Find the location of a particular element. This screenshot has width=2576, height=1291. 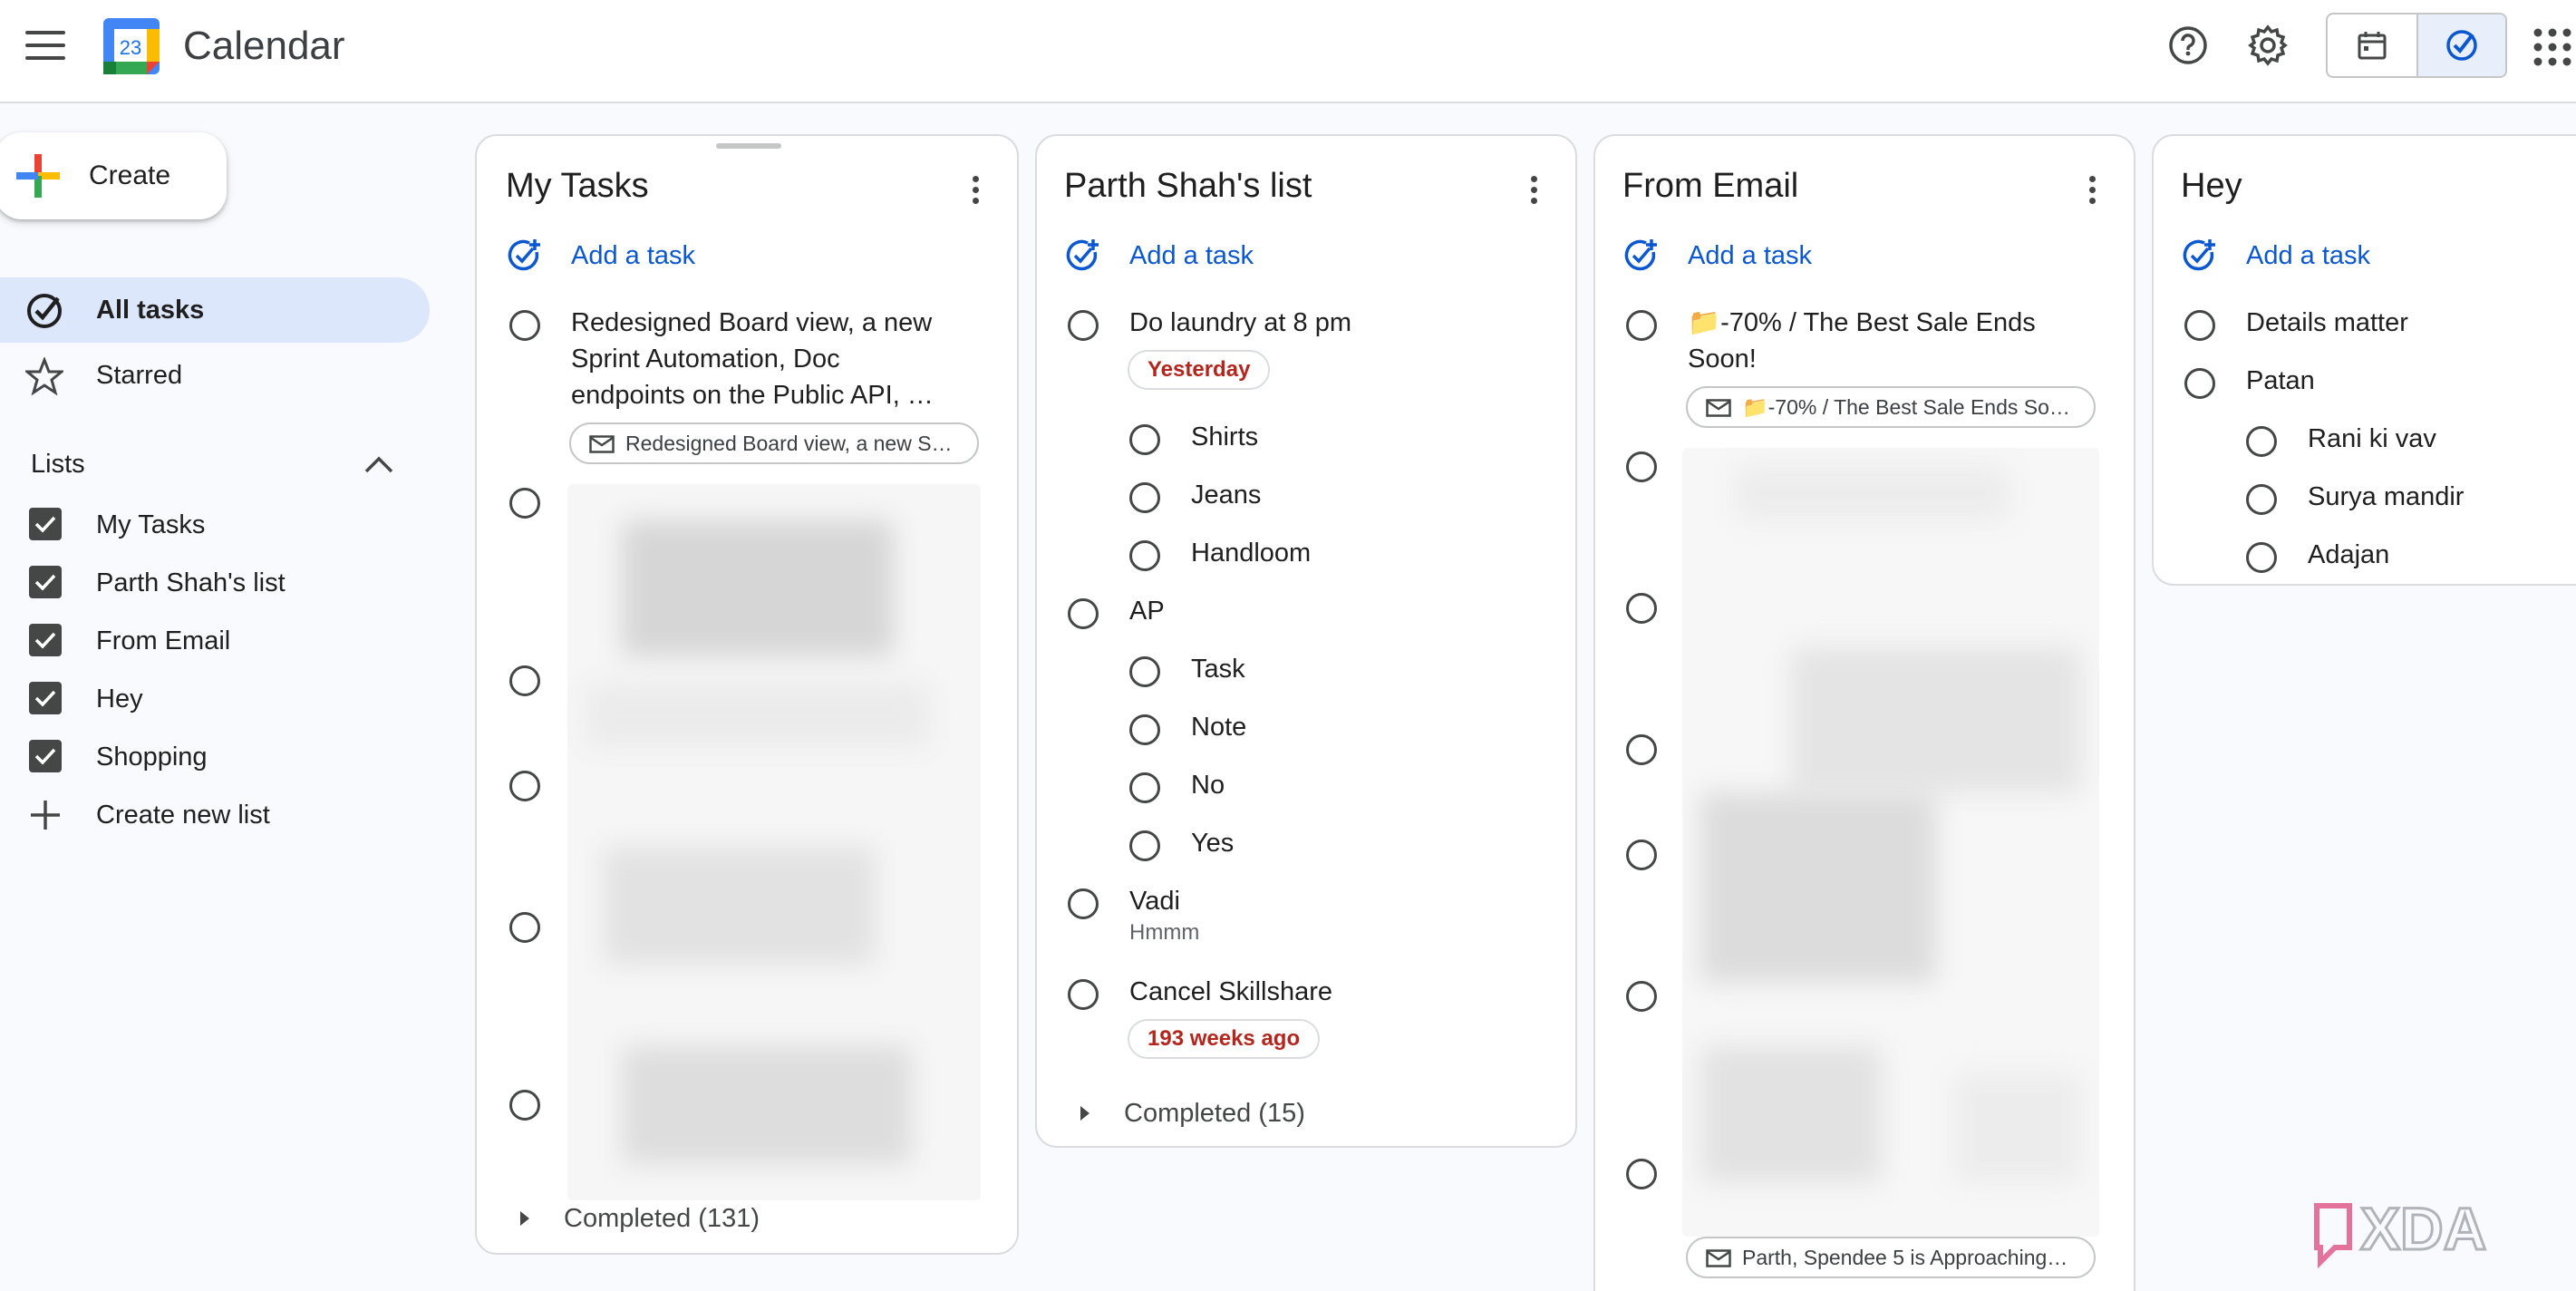

completed-toggle: Completed (131) is located at coordinates (640, 1218).